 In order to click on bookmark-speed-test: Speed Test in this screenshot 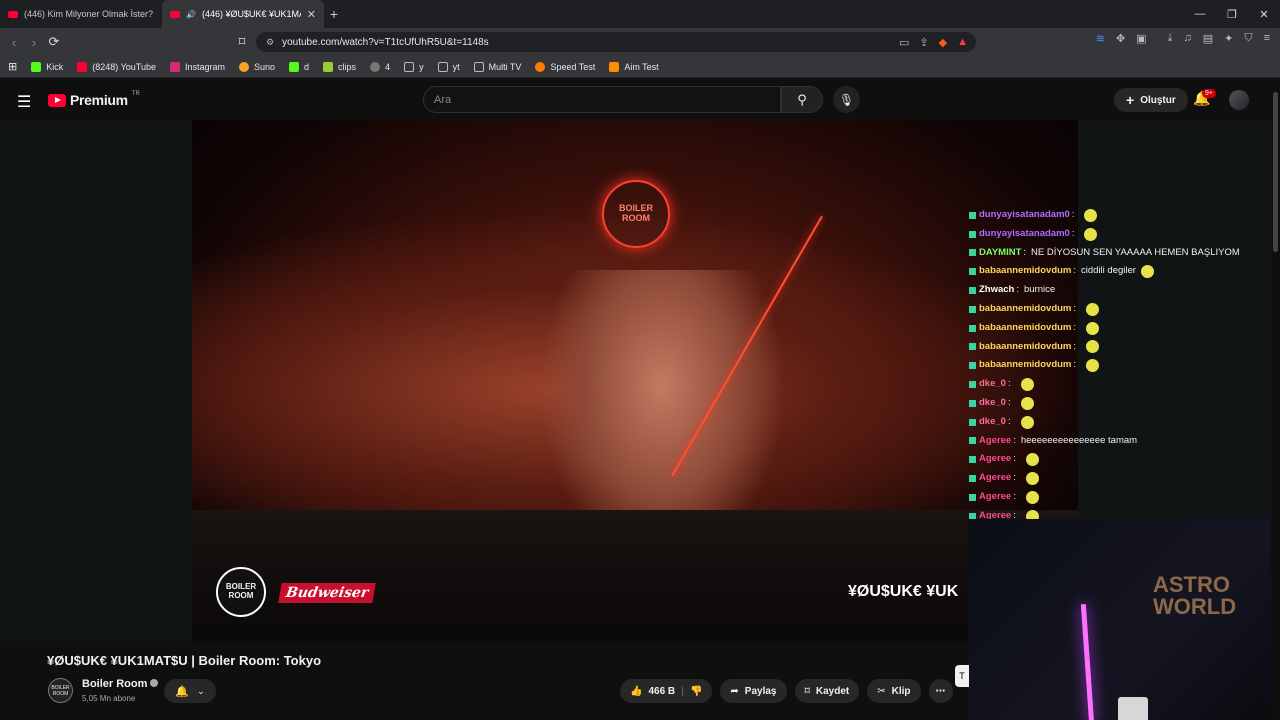, I will do `click(565, 66)`.